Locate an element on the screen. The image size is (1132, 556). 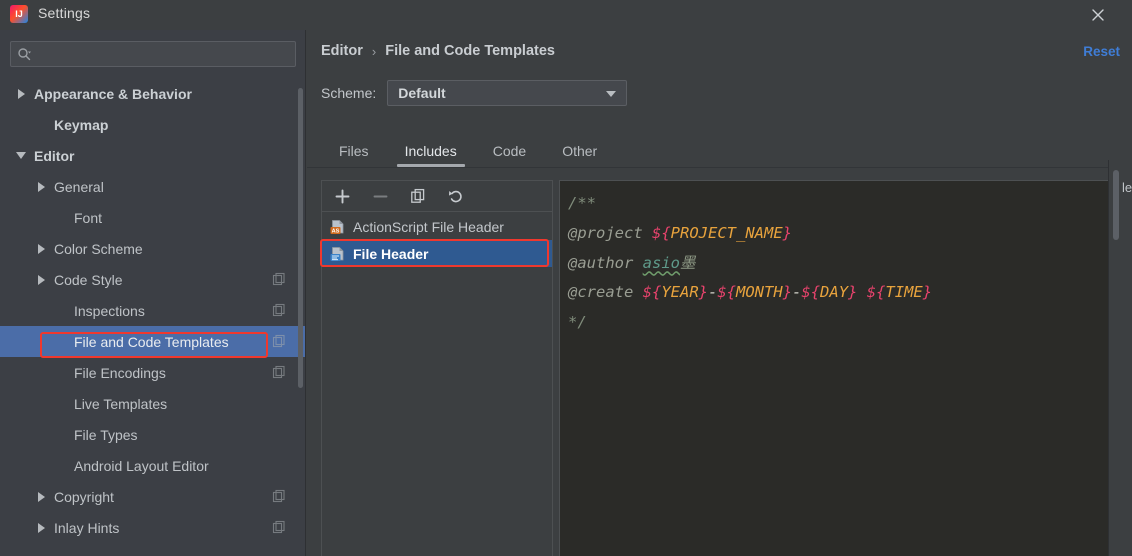
template-tabs: Files Includes Code Other is located at coordinates (718, 151).